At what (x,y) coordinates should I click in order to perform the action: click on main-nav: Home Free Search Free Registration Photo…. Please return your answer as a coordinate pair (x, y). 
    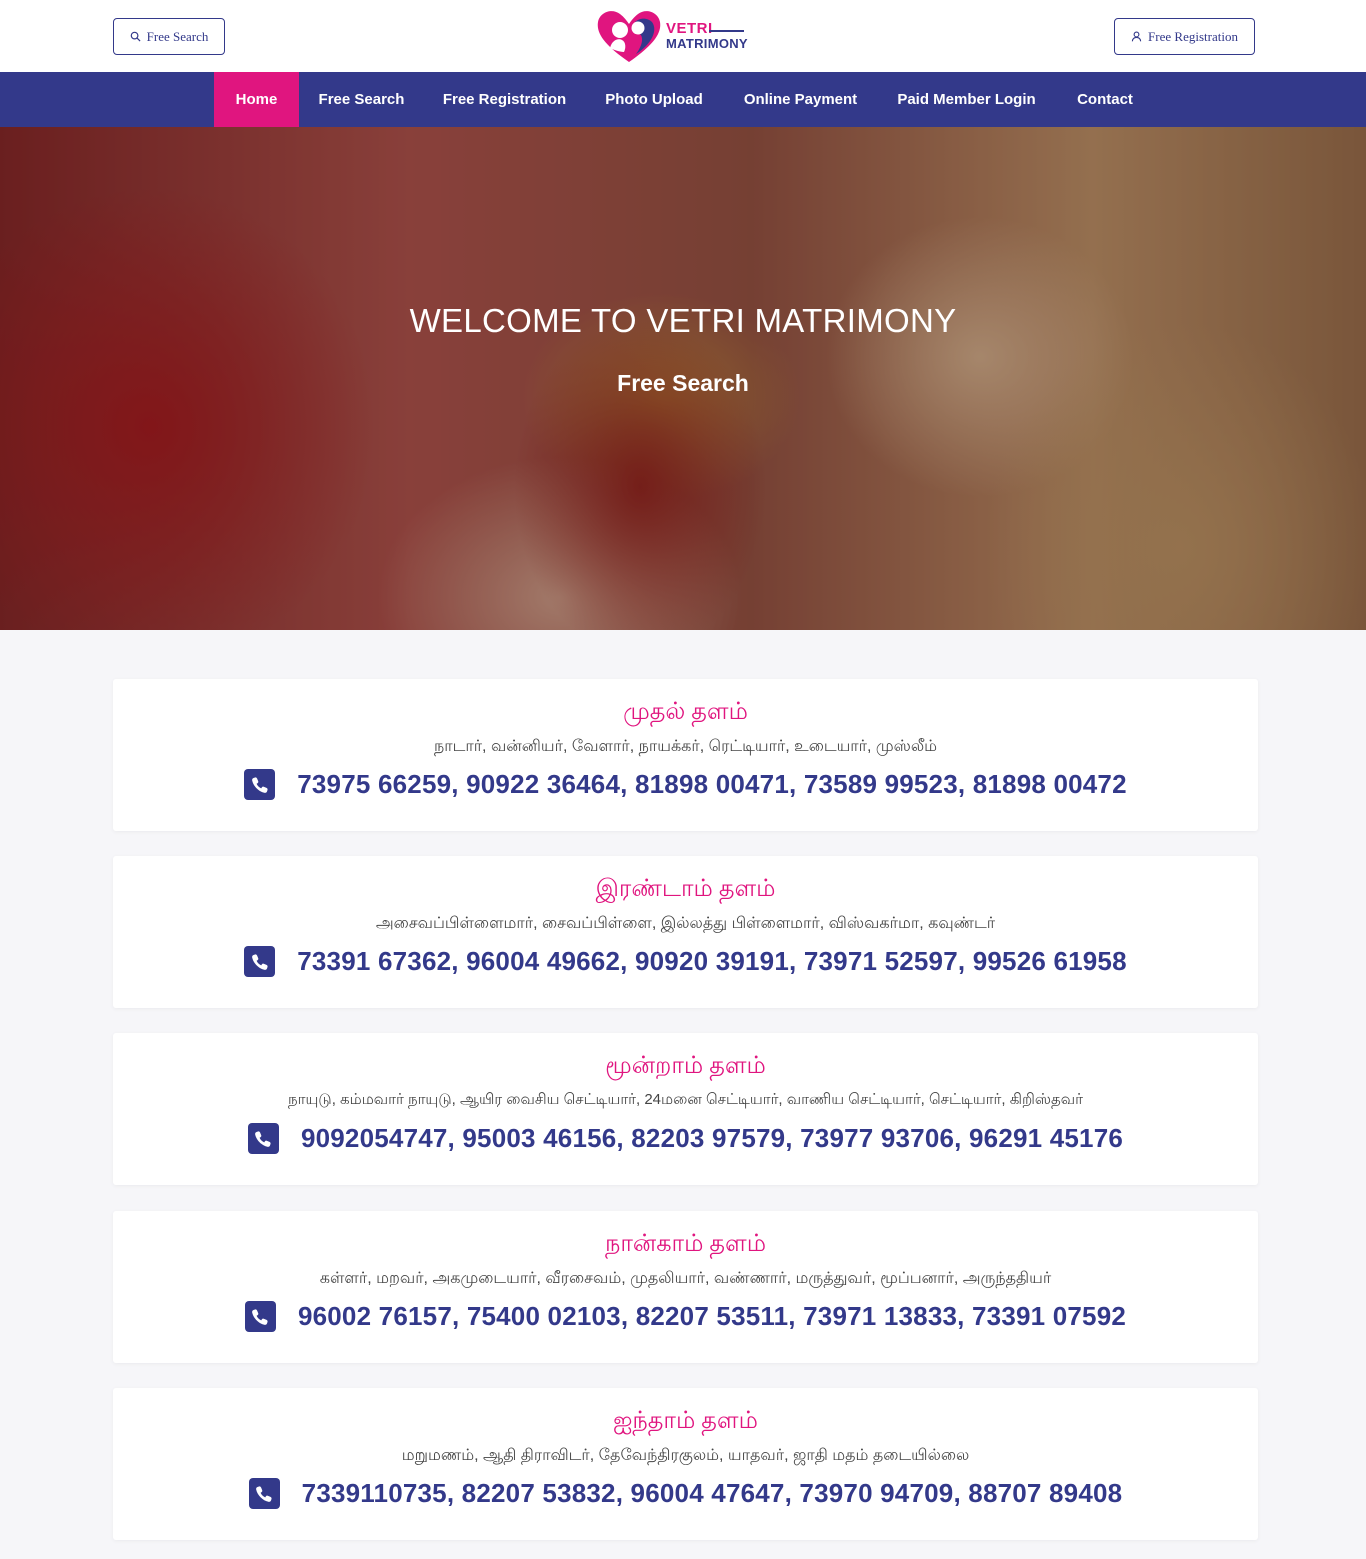
    Looking at the image, I should click on (683, 99).